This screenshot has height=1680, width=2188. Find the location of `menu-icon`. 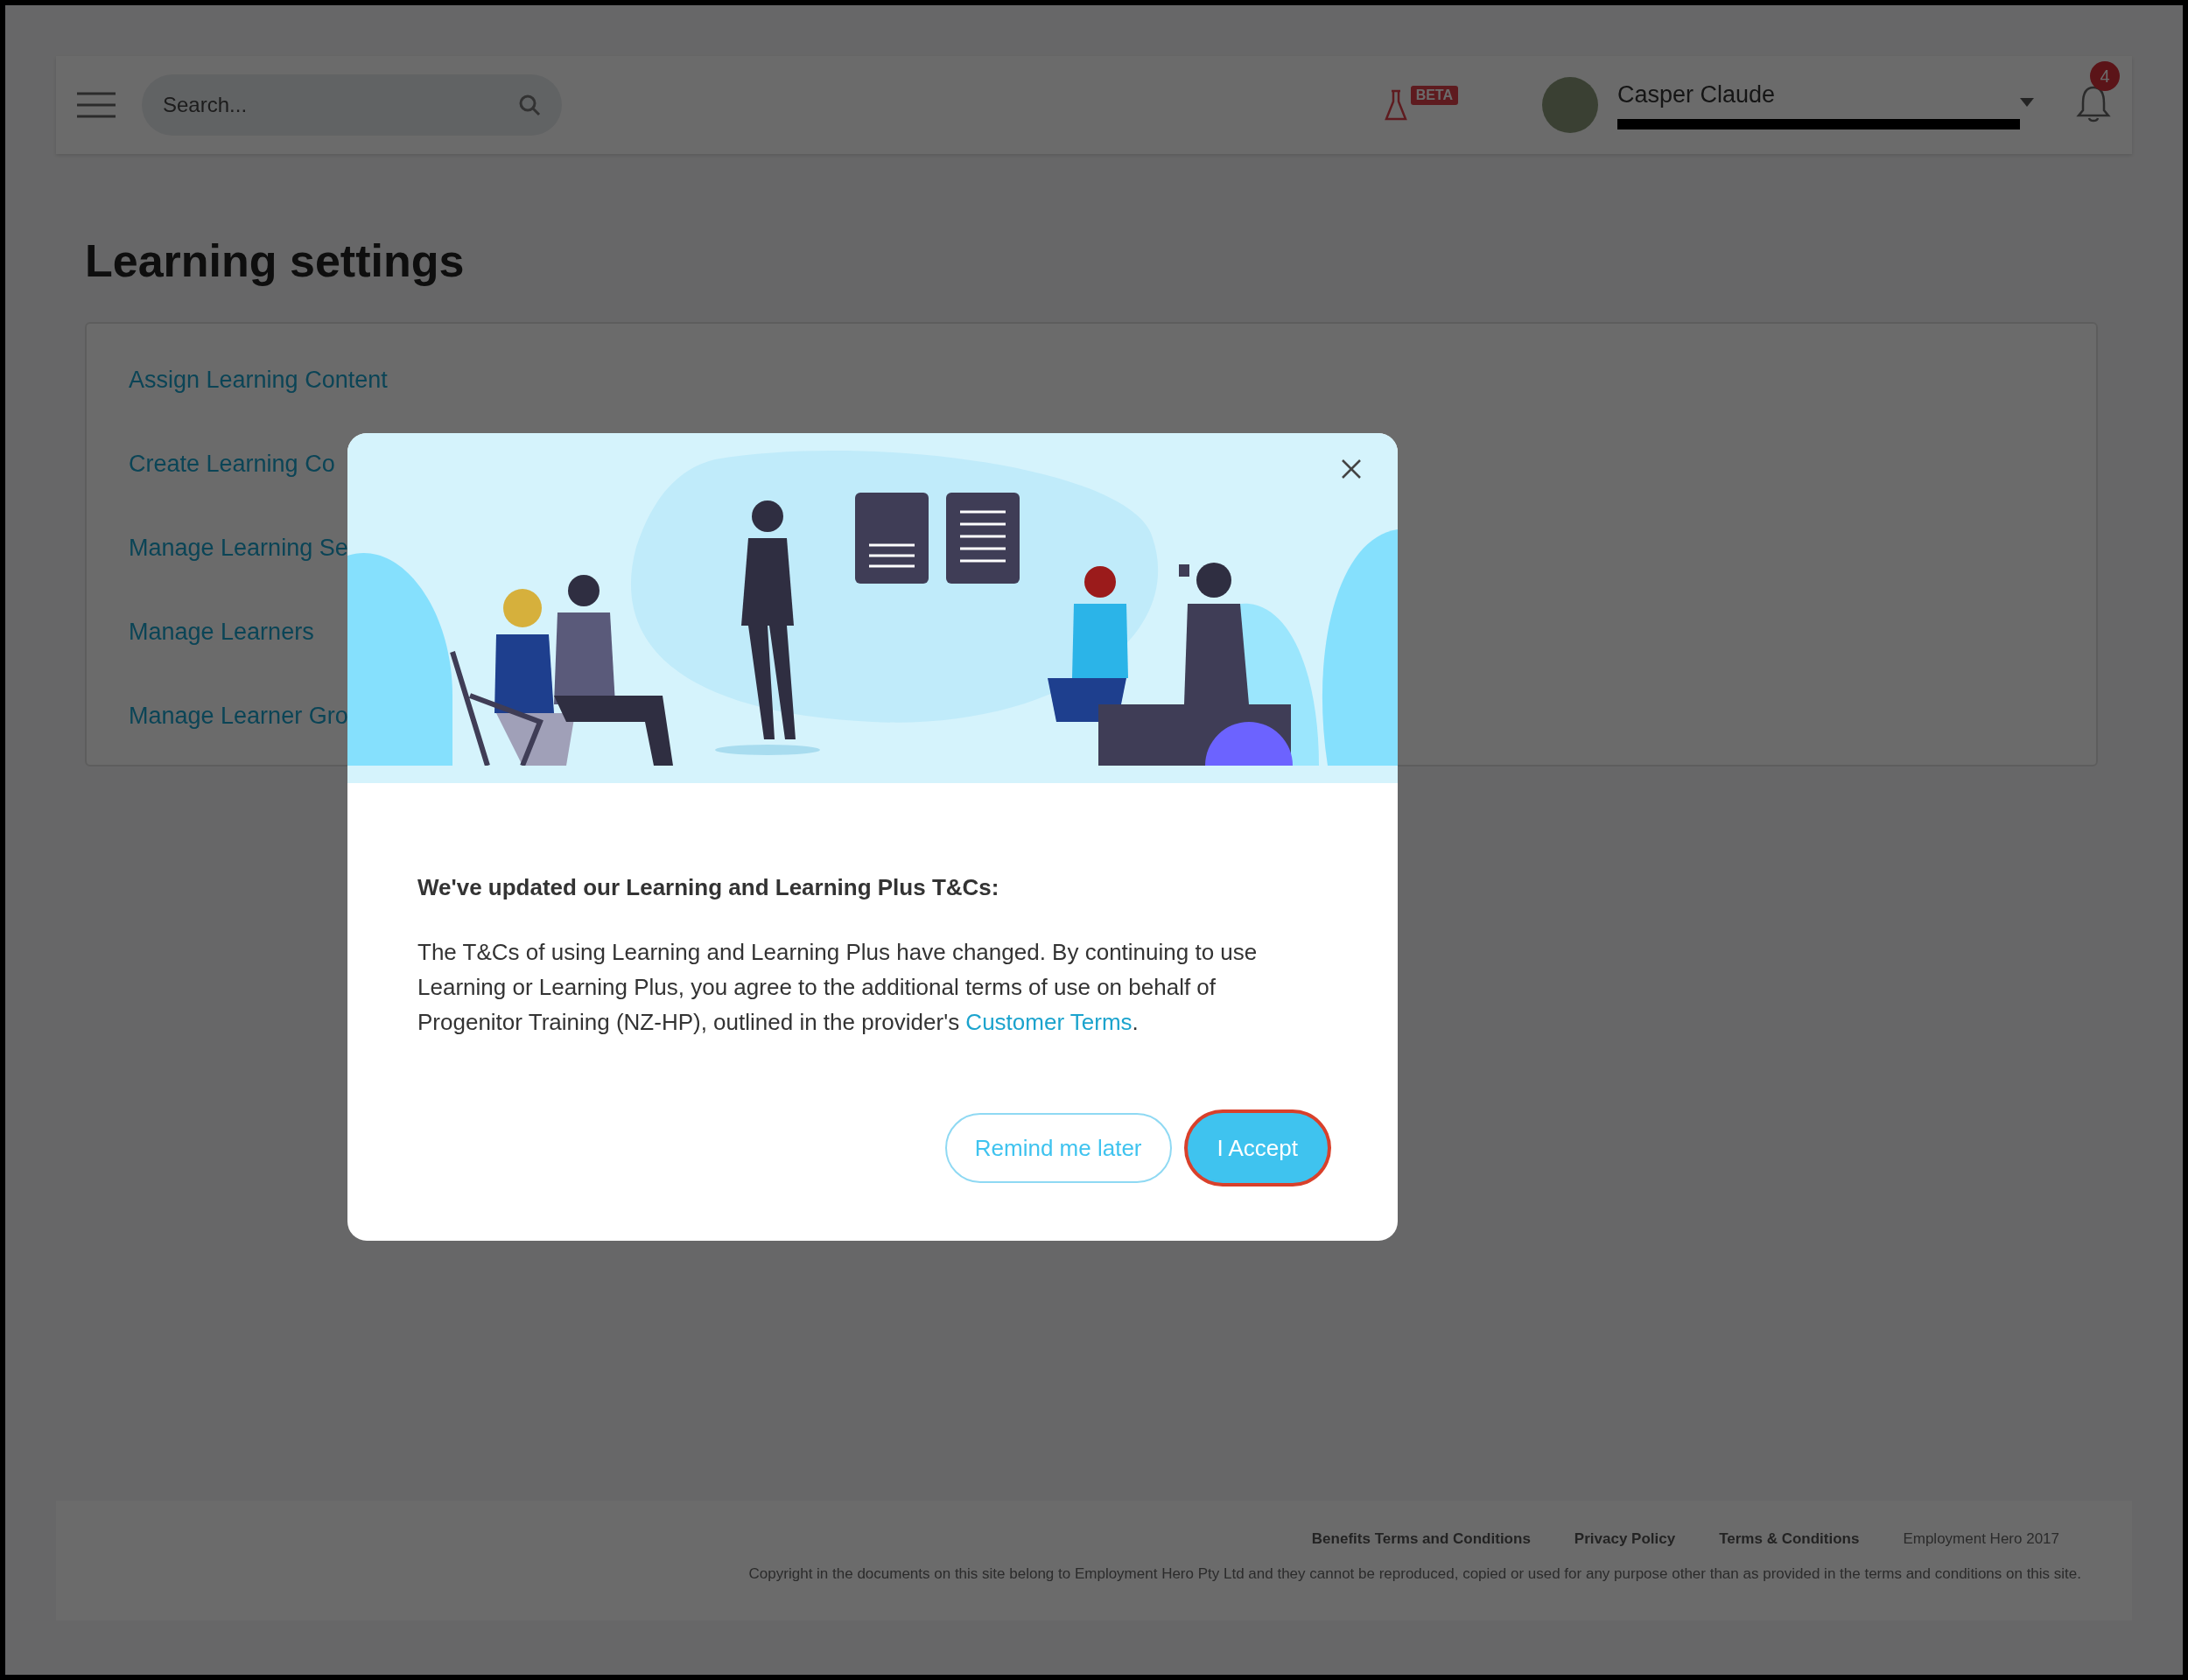

menu-icon is located at coordinates (96, 105).